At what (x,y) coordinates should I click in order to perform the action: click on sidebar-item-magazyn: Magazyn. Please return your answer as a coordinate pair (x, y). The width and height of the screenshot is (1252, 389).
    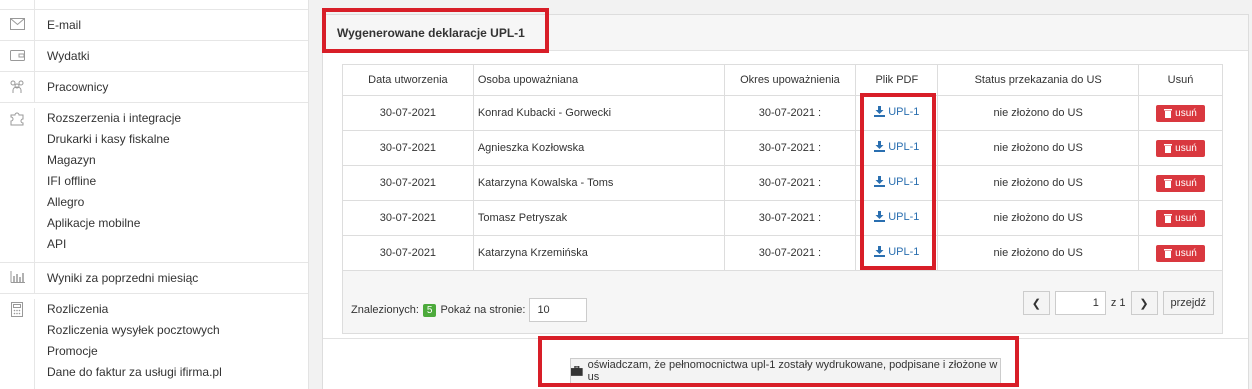
    Looking at the image, I should click on (171, 160).